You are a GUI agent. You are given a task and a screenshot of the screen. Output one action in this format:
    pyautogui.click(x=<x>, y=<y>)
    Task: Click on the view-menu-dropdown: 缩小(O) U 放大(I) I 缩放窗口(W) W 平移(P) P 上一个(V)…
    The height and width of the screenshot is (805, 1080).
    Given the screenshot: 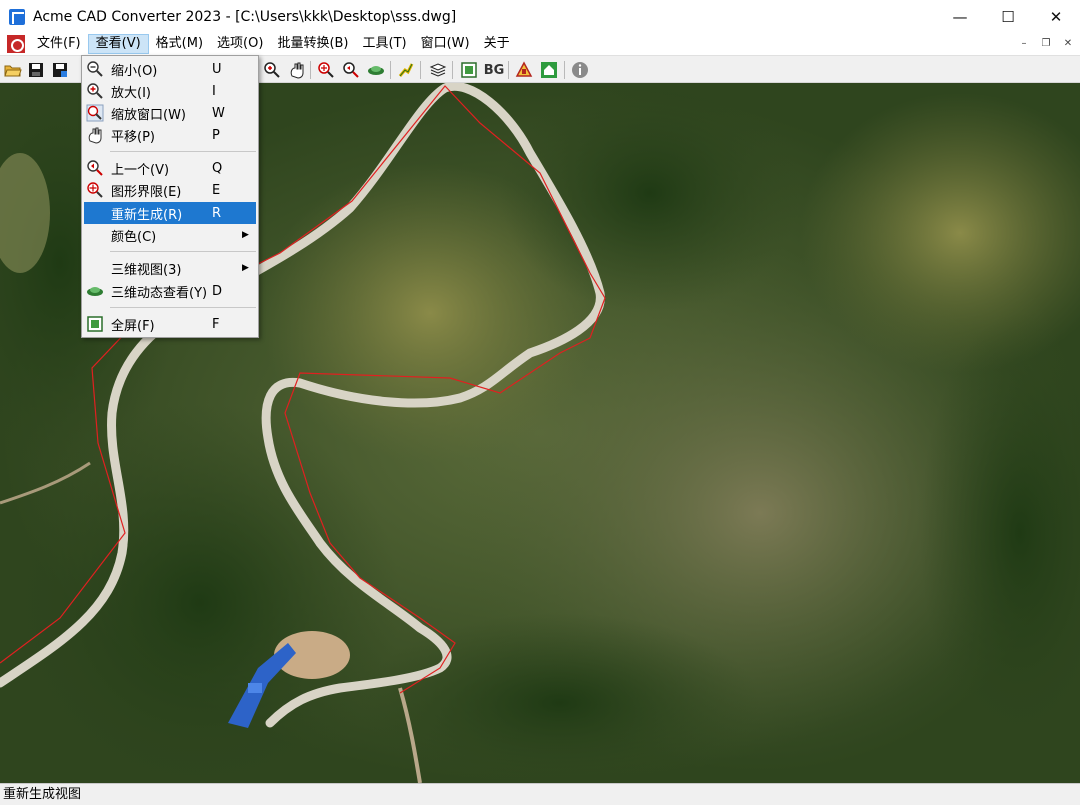 What is the action you would take?
    pyautogui.click(x=170, y=196)
    